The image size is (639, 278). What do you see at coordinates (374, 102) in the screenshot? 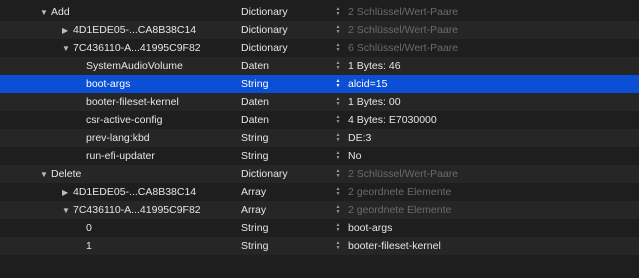
I see `value-text: 1 Bytes: 00` at bounding box center [374, 102].